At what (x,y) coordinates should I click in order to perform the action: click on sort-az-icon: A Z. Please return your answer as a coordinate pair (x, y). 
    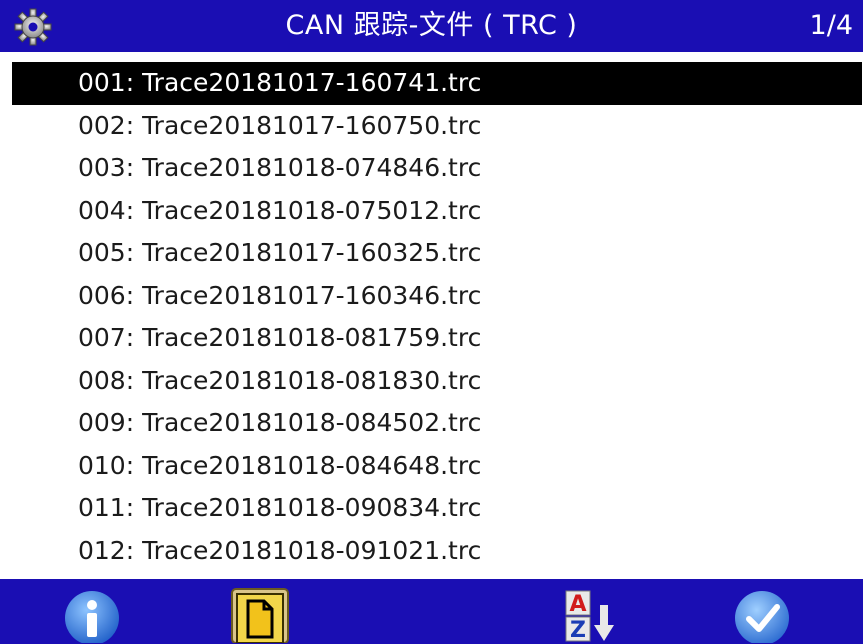
    Looking at the image, I should click on (592, 614).